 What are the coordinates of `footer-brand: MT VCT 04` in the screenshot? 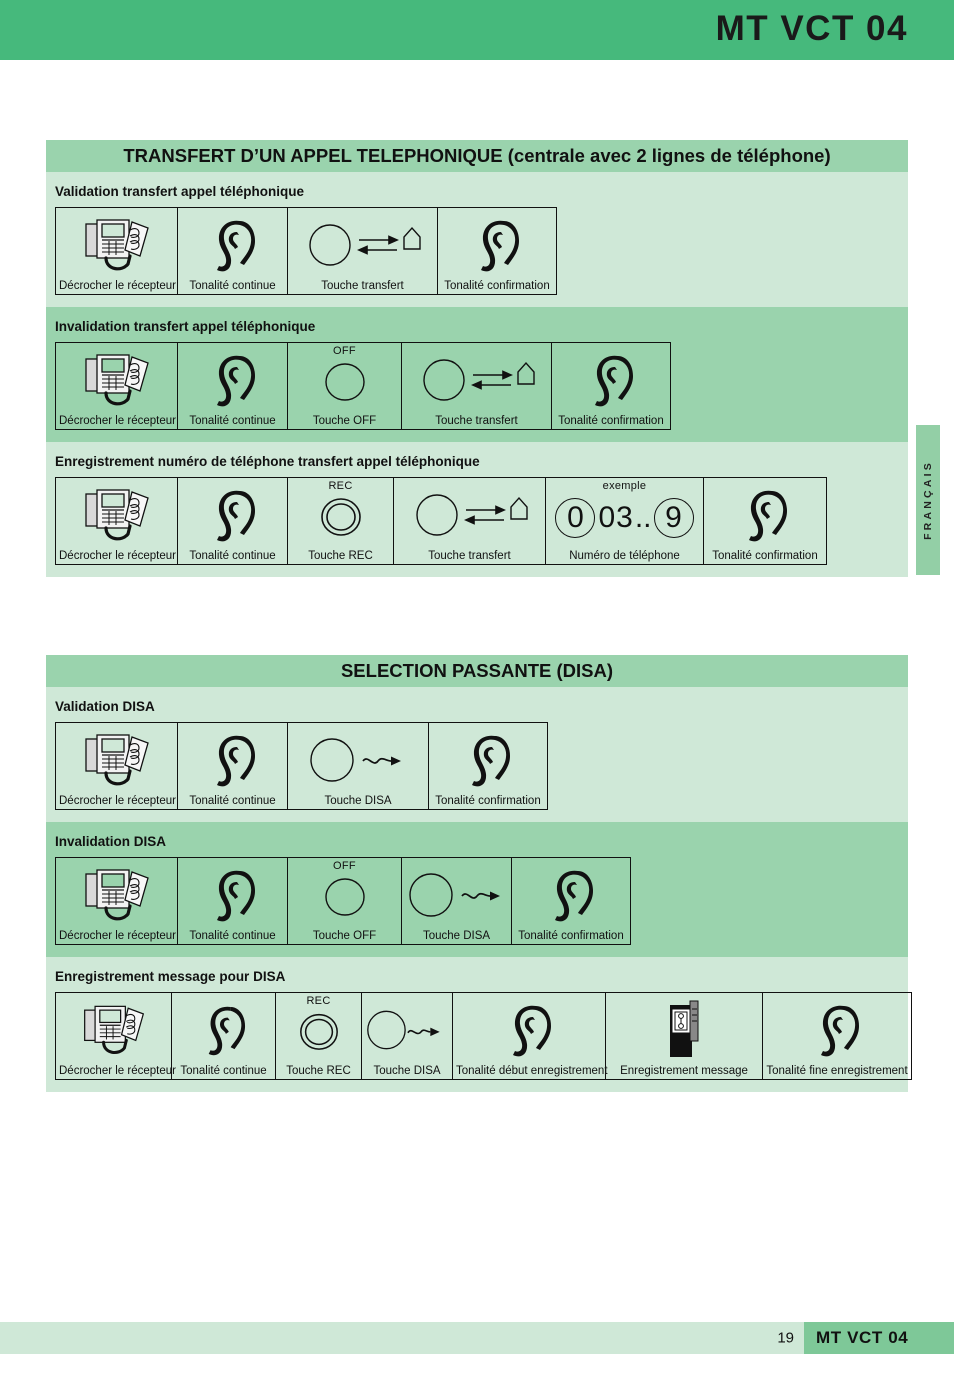 It's located at (862, 1337).